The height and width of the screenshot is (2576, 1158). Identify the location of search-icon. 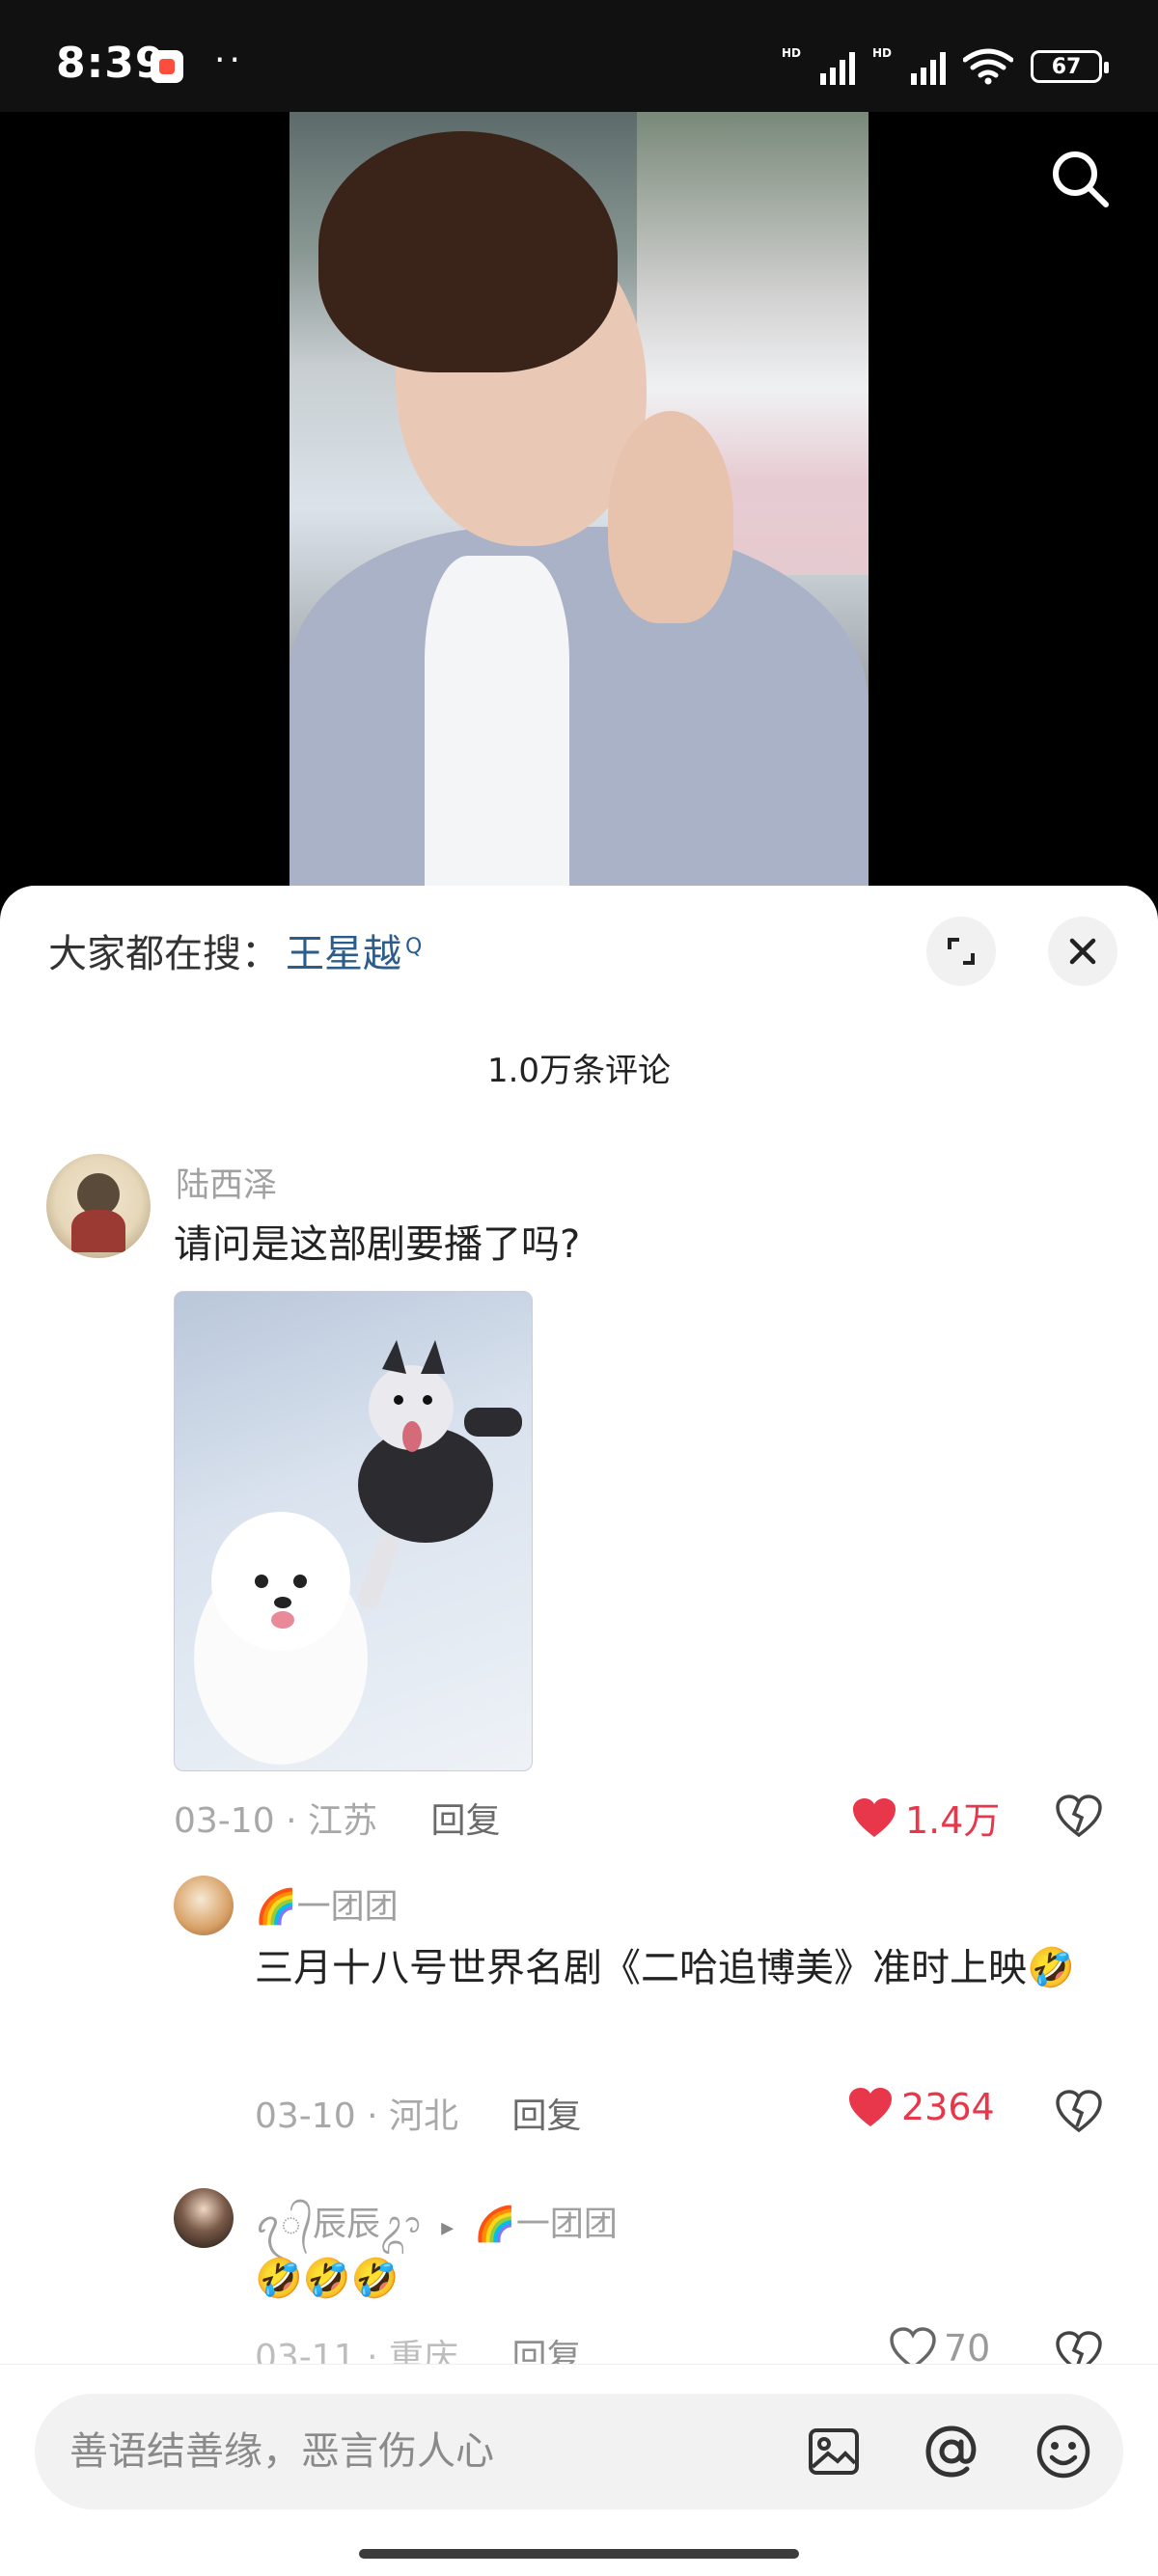
(1080, 180).